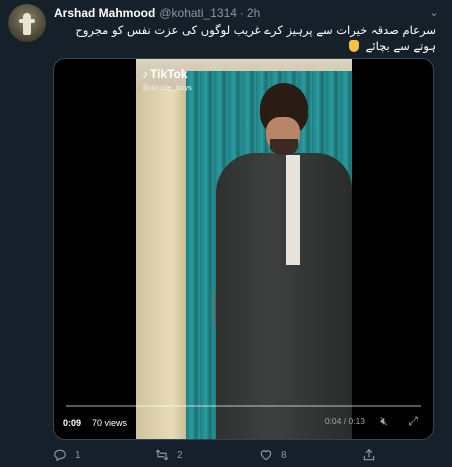  I want to click on reply-icon, so click(60, 455).